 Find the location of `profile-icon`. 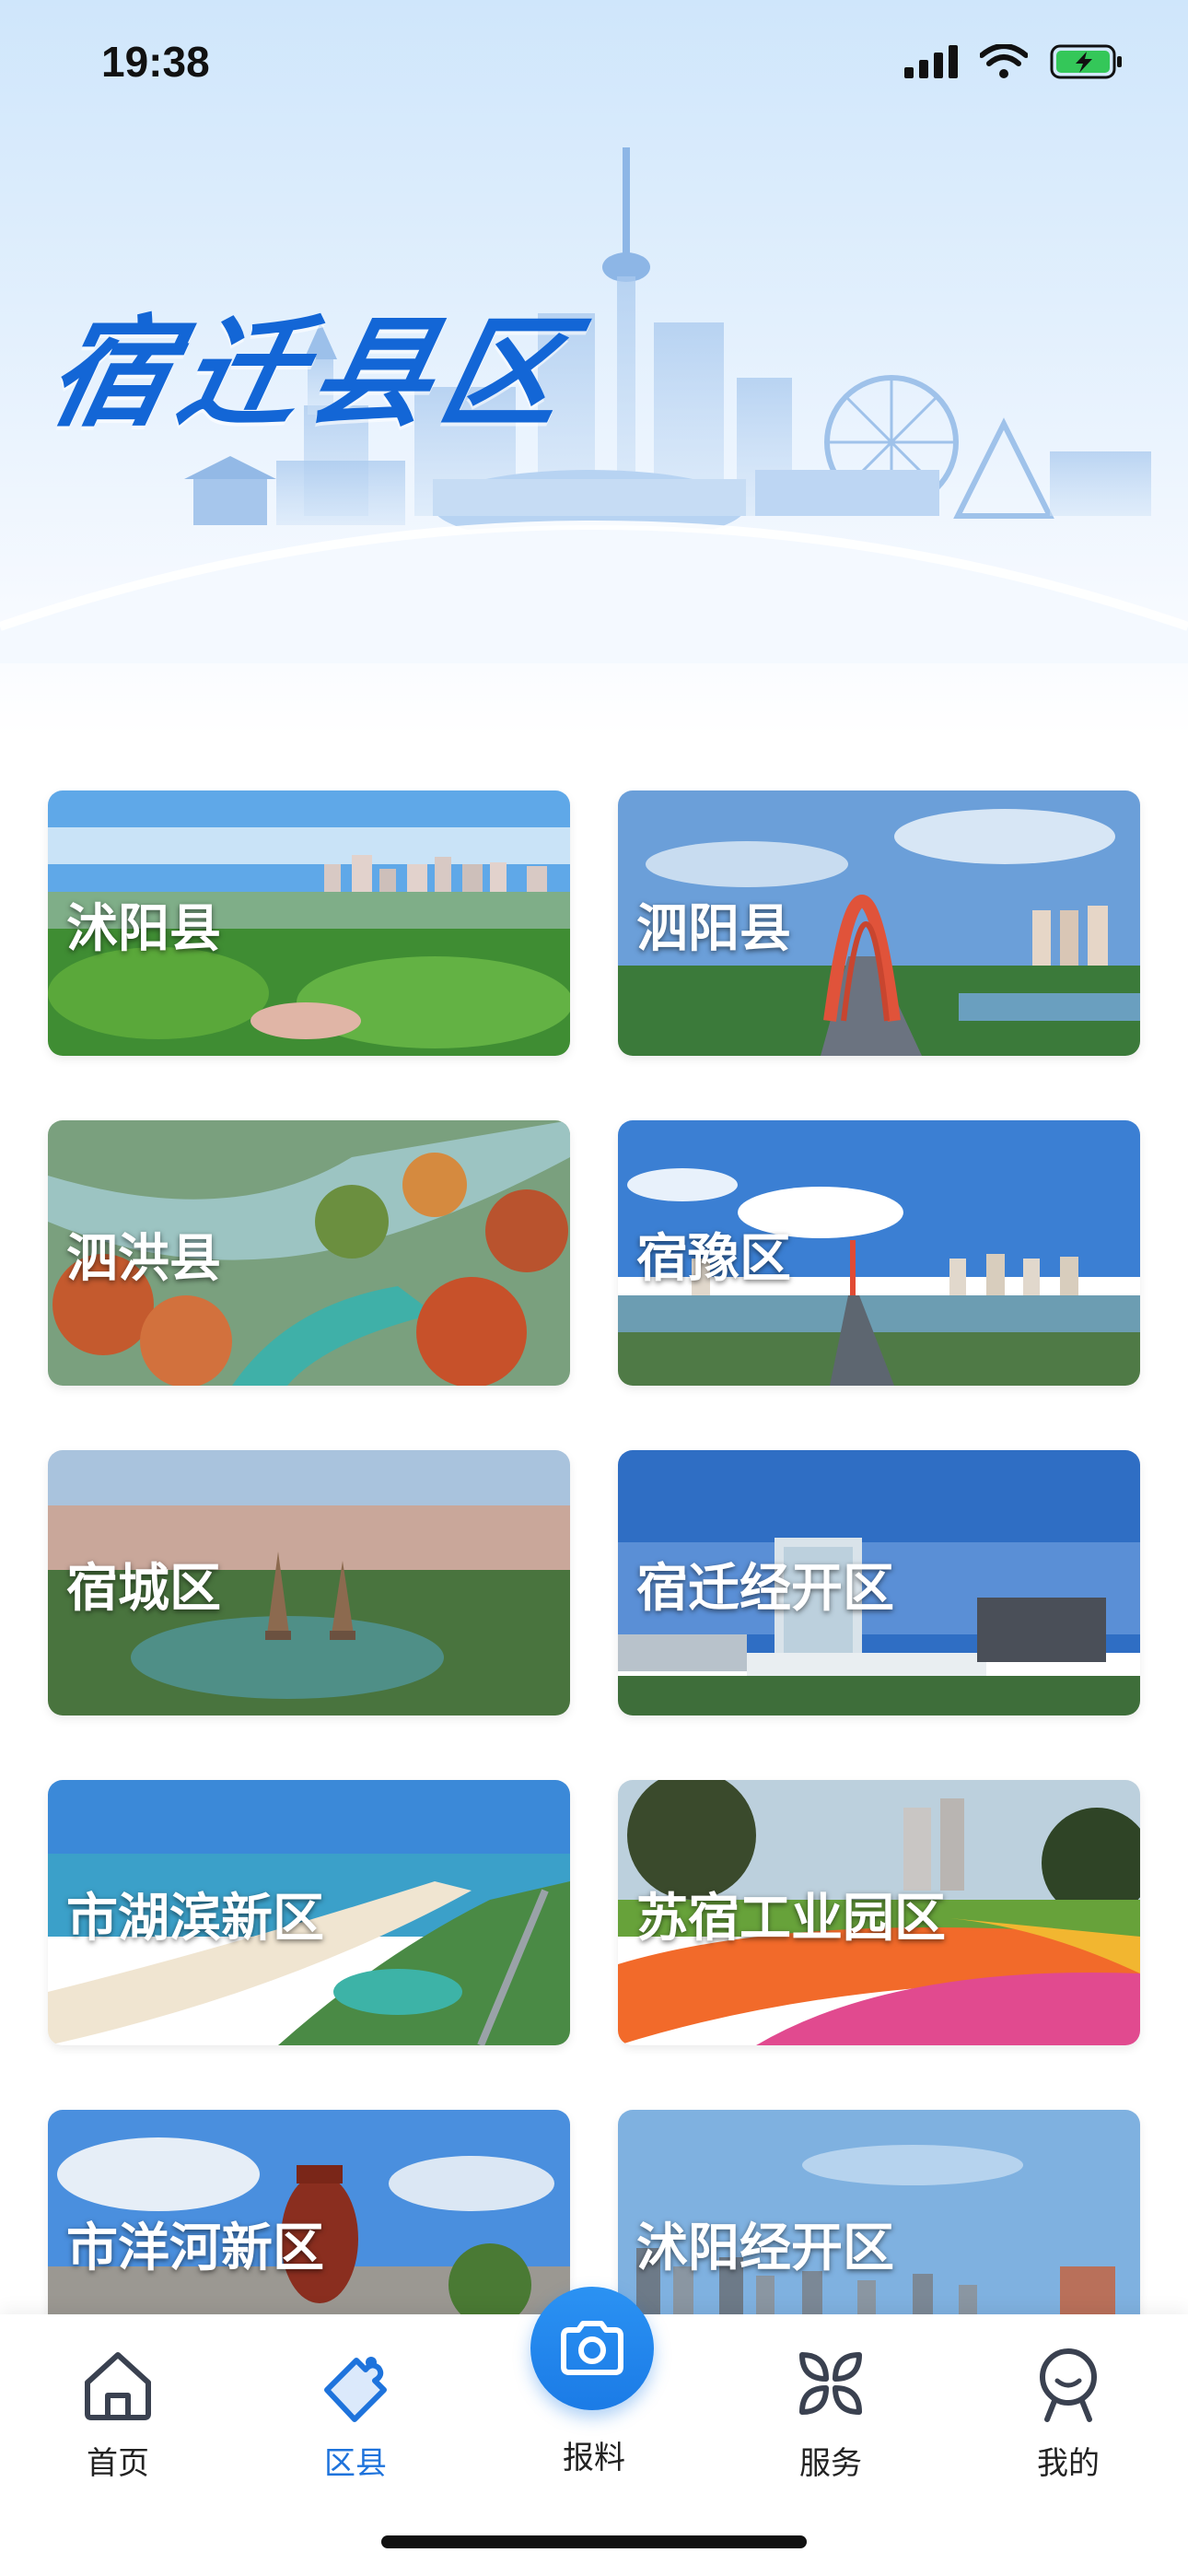

profile-icon is located at coordinates (1068, 2385).